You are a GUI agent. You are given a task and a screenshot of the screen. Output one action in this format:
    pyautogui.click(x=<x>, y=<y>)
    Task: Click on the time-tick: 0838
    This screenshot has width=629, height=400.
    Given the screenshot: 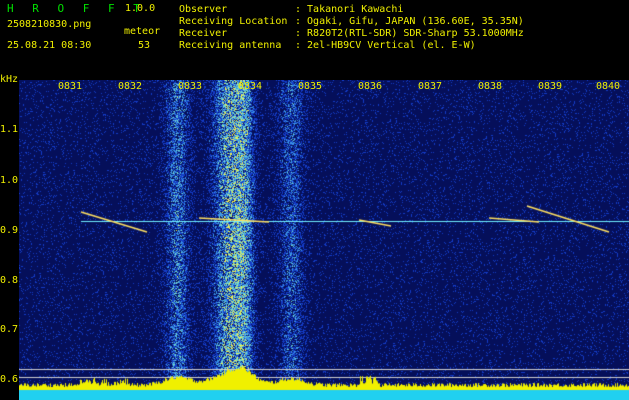 What is the action you would take?
    pyautogui.click(x=490, y=86)
    